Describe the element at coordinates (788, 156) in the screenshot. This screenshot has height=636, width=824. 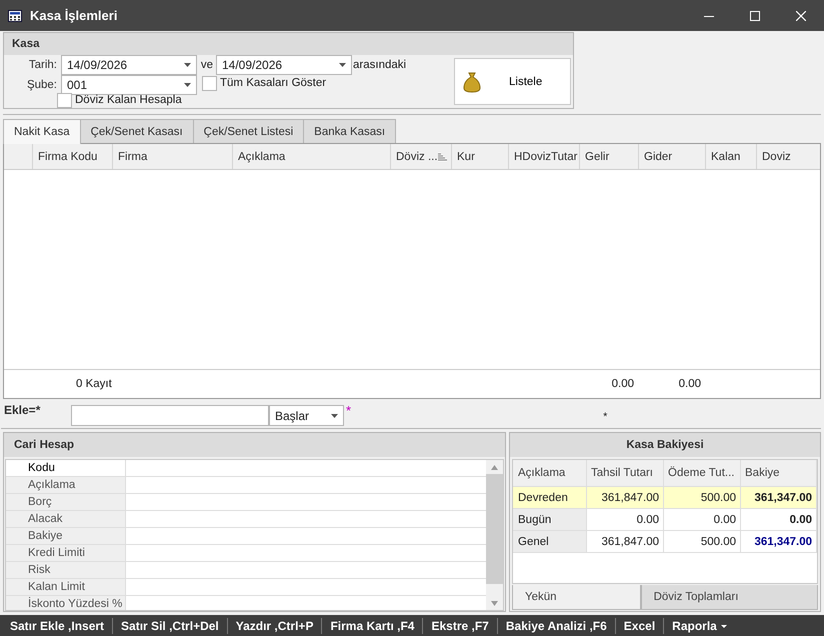
I see `column-header: Doviz` at that location.